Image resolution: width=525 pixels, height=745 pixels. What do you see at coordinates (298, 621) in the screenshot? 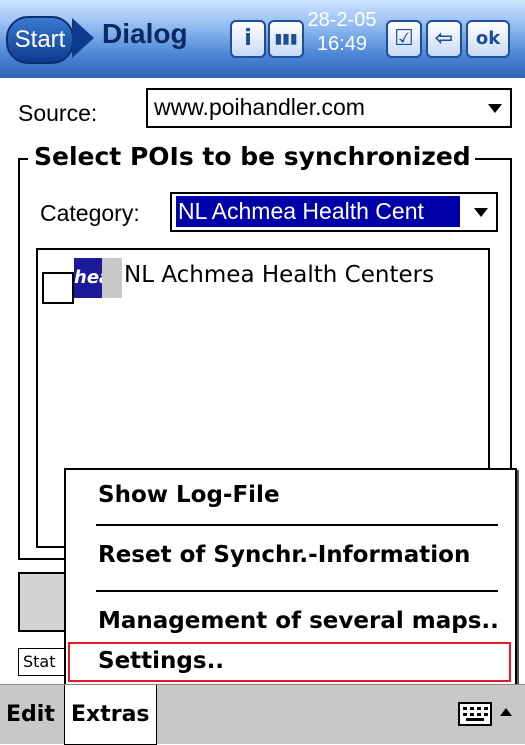
I see `menu-item-label: Management of several maps..` at bounding box center [298, 621].